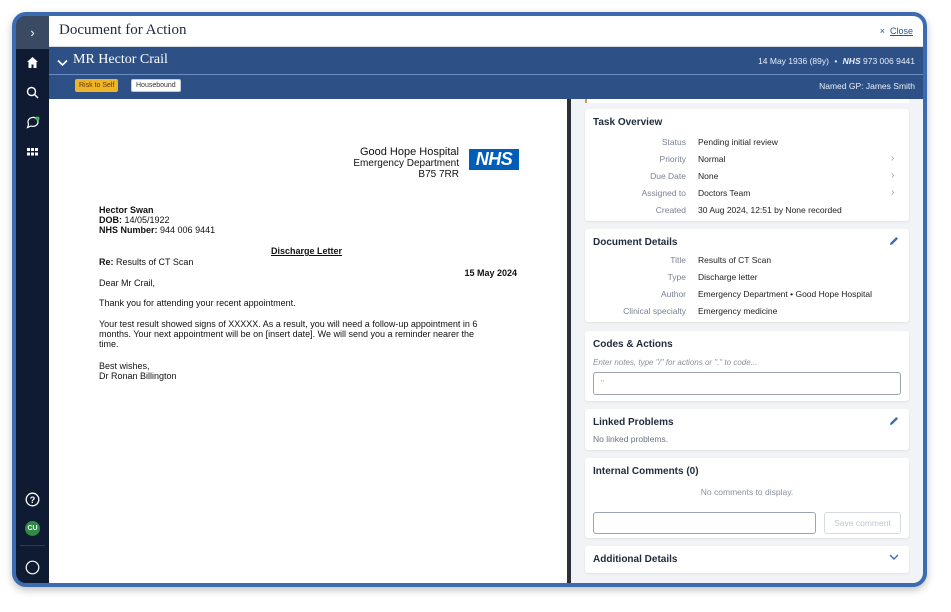 This screenshot has width=951, height=612. What do you see at coordinates (867, 86) in the screenshot?
I see `named-gp: Named GP: James Smith` at bounding box center [867, 86].